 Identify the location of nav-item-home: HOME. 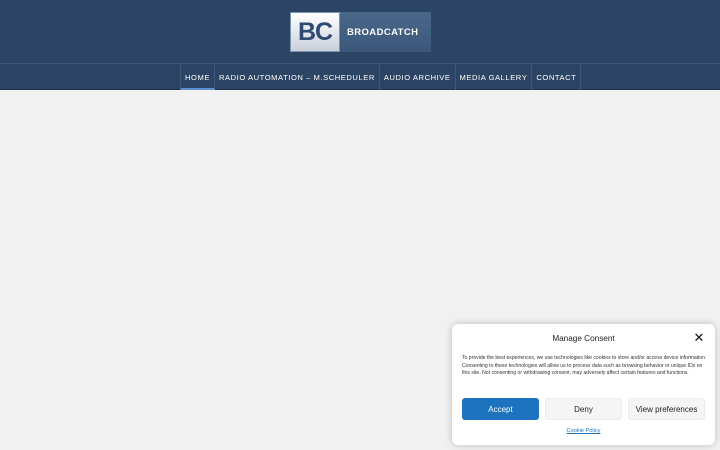
(197, 77).